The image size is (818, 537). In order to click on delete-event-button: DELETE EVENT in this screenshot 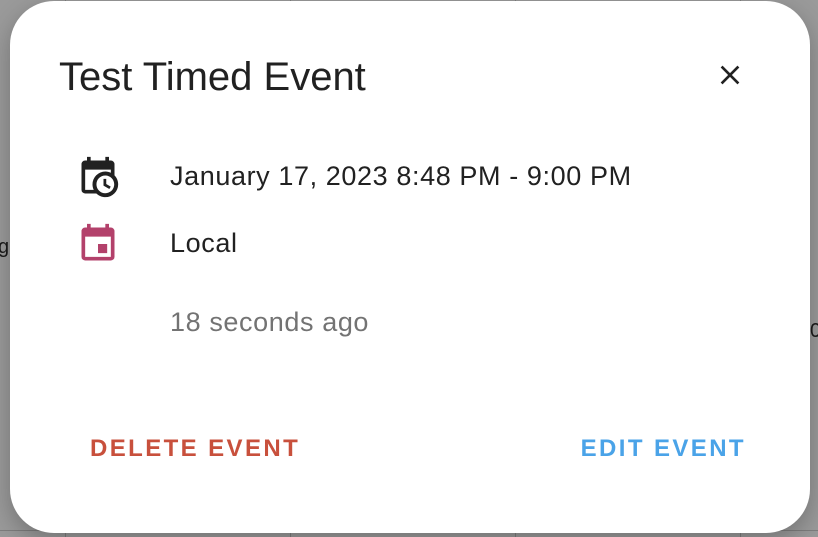, I will do `click(195, 449)`.